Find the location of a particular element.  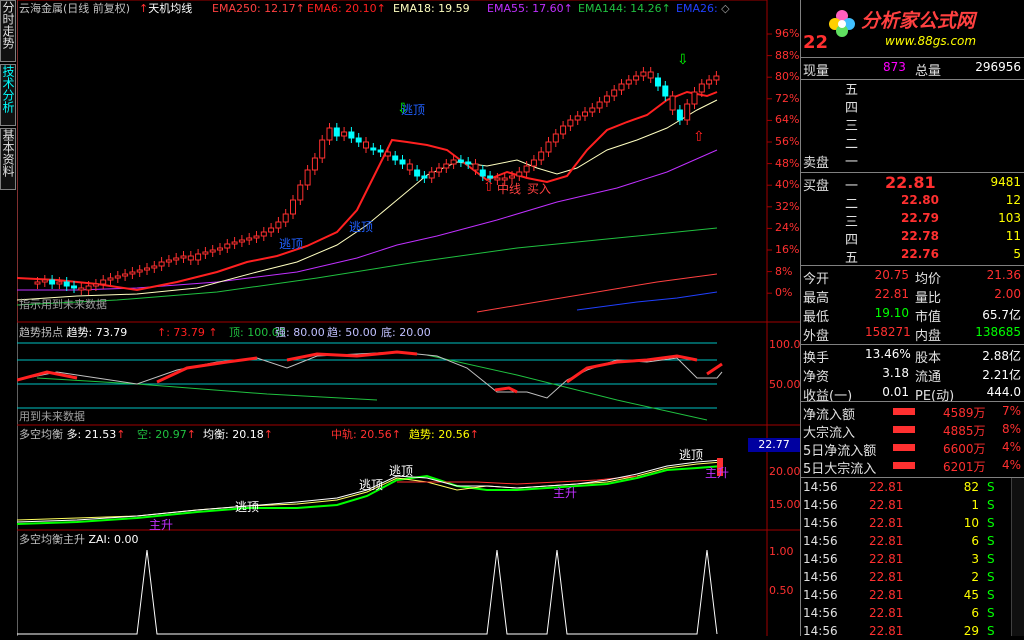

ema26-label: EMA26: ◇ is located at coordinates (703, 8).